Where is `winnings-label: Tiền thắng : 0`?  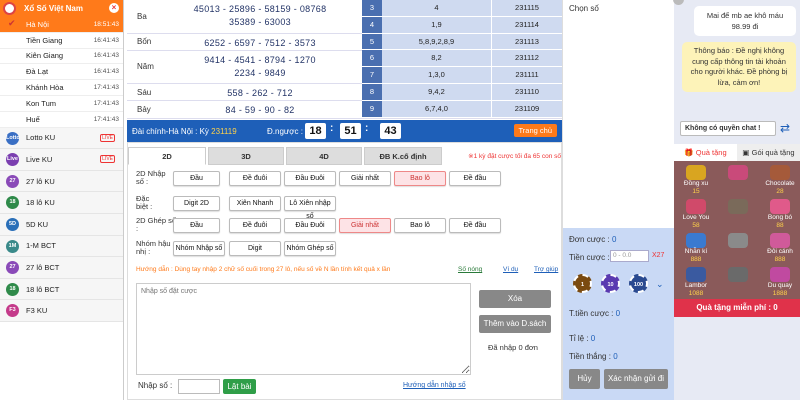 winnings-label: Tiền thắng : 0 is located at coordinates (593, 356).